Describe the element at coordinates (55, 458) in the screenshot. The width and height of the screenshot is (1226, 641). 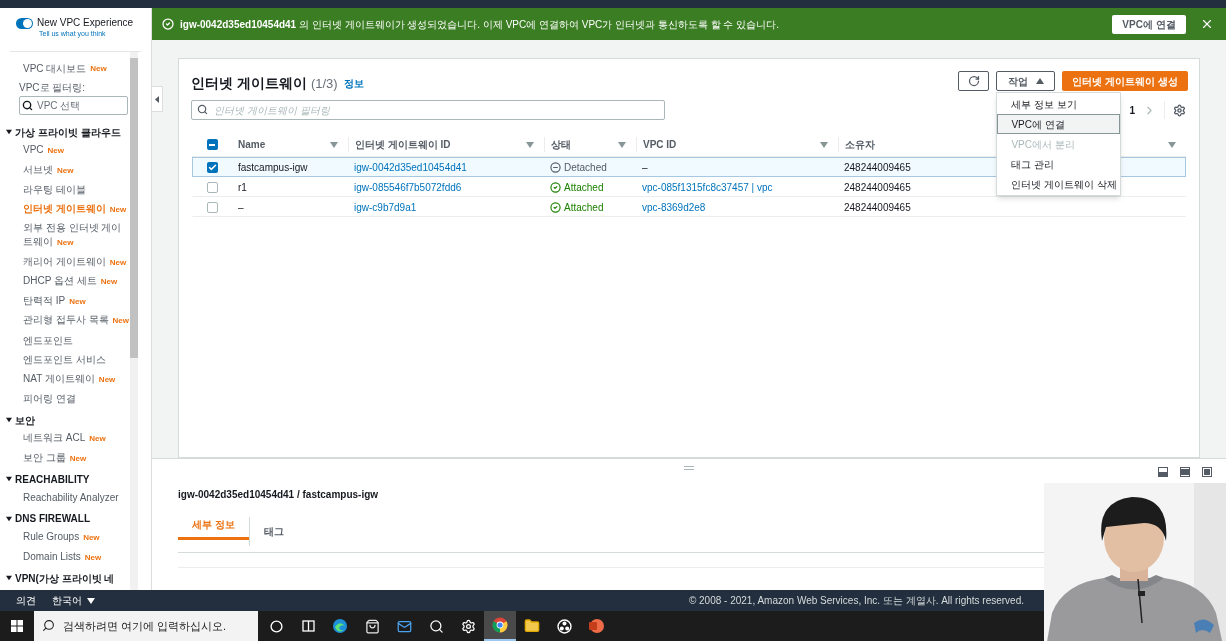
I see `sidebar-item: 보안 그룹 New` at that location.